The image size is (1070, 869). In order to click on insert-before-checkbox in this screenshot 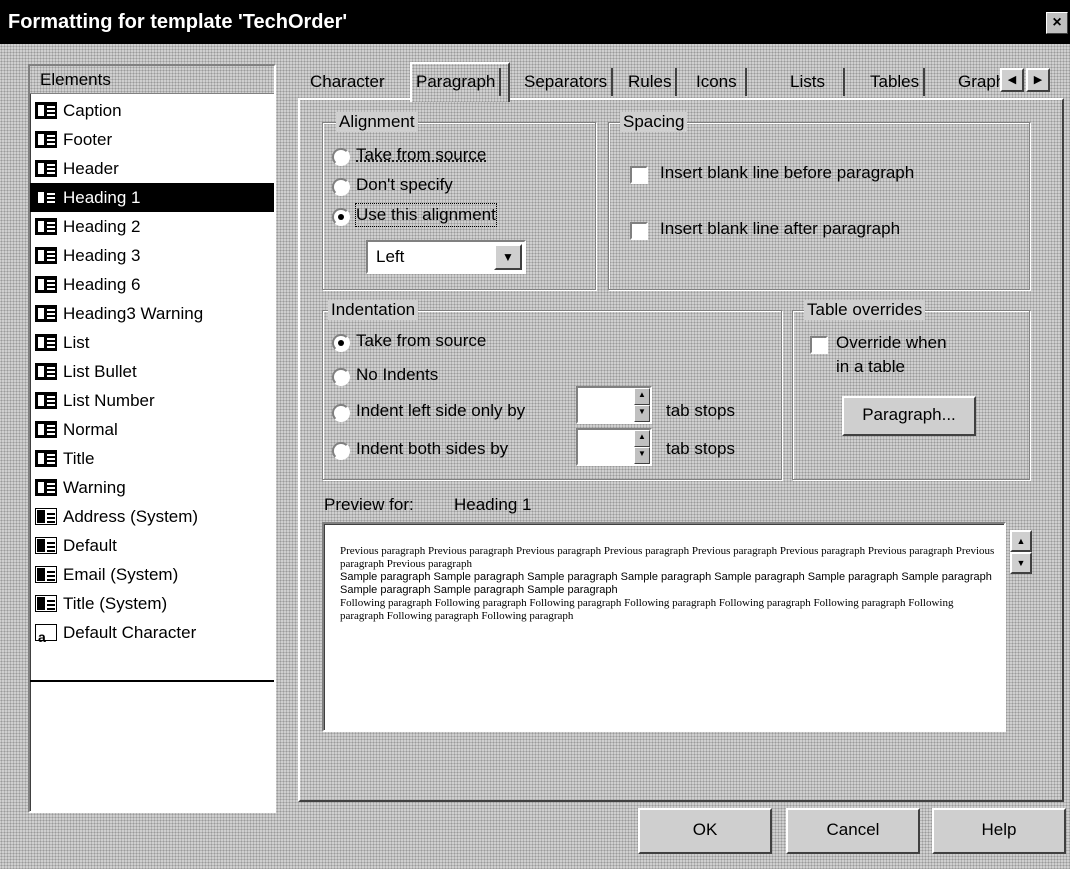, I will do `click(639, 175)`.